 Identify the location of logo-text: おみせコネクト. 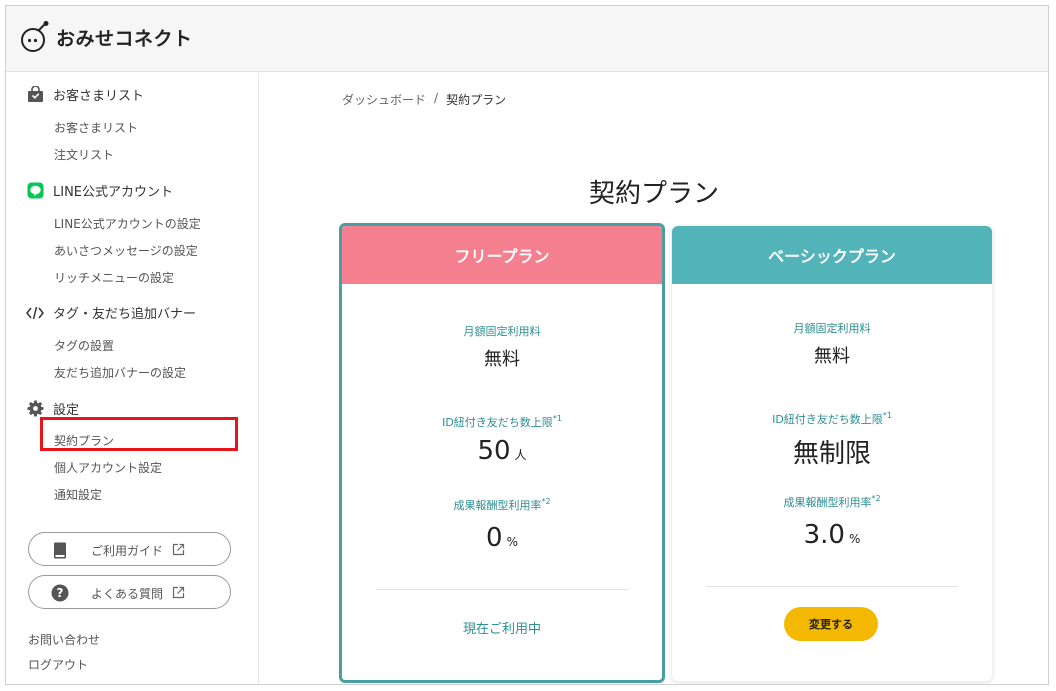
(124, 38).